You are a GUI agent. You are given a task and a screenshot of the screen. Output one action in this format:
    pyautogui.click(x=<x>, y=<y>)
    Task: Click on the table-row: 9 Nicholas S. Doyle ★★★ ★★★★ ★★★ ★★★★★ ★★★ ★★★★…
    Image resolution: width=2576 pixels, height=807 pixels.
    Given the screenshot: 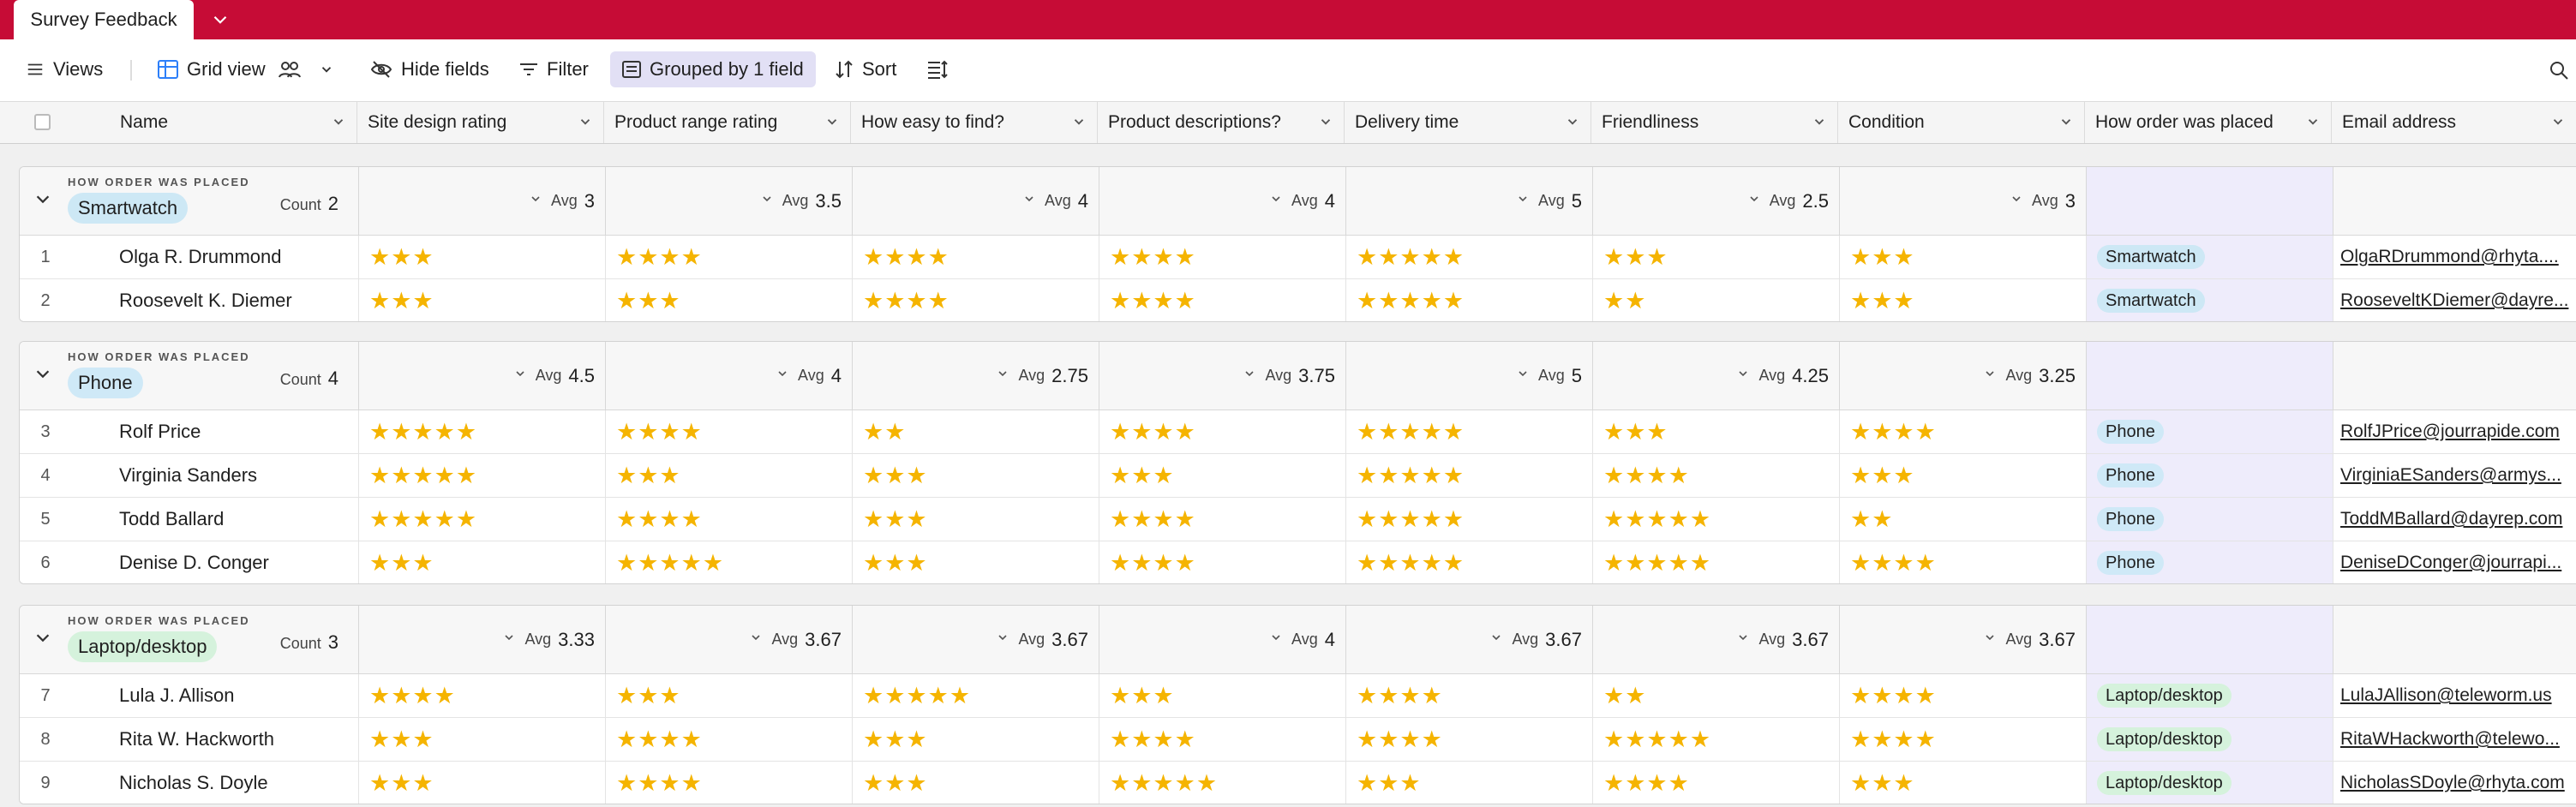 What is the action you would take?
    pyautogui.click(x=1298, y=783)
    